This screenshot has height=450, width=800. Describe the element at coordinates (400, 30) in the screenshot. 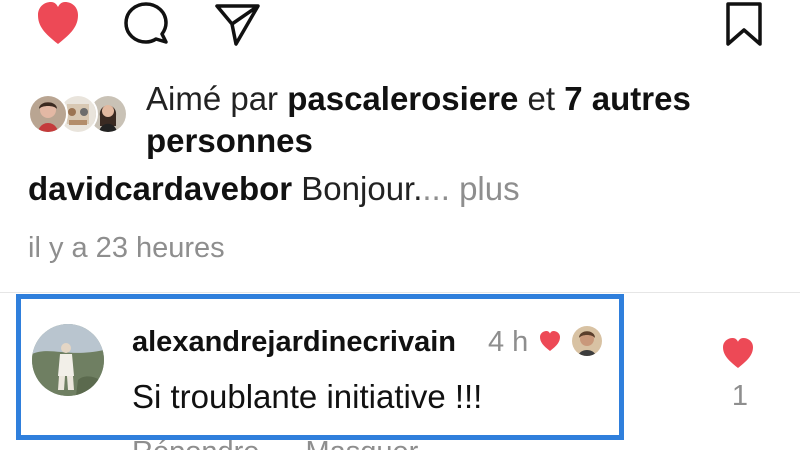

I see `post-action-bar` at that location.